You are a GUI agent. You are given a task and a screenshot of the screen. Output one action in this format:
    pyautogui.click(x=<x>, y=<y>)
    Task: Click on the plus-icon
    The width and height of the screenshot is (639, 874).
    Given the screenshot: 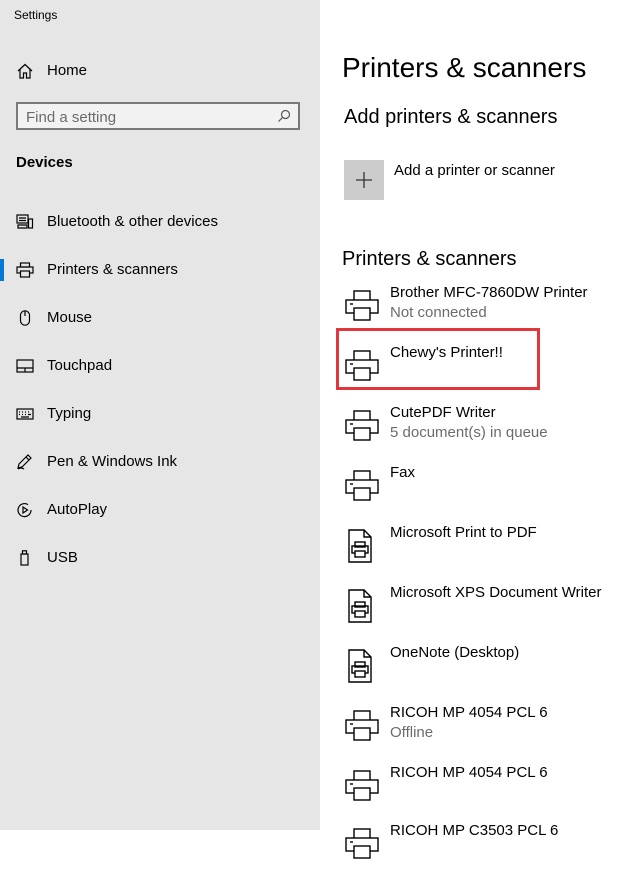 What is the action you would take?
    pyautogui.click(x=364, y=180)
    